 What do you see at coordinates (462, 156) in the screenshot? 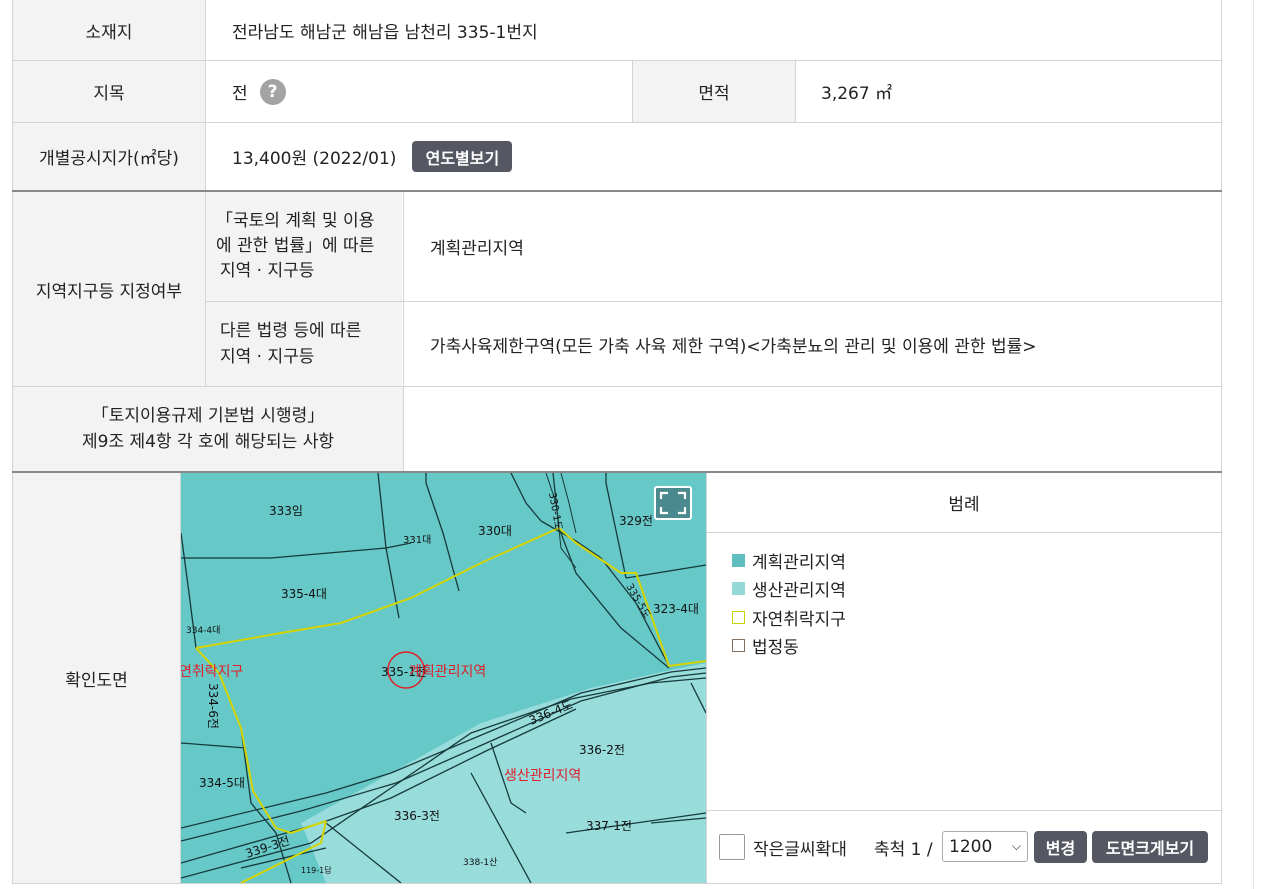
I see `yearly-view-button: 연도별보기` at bounding box center [462, 156].